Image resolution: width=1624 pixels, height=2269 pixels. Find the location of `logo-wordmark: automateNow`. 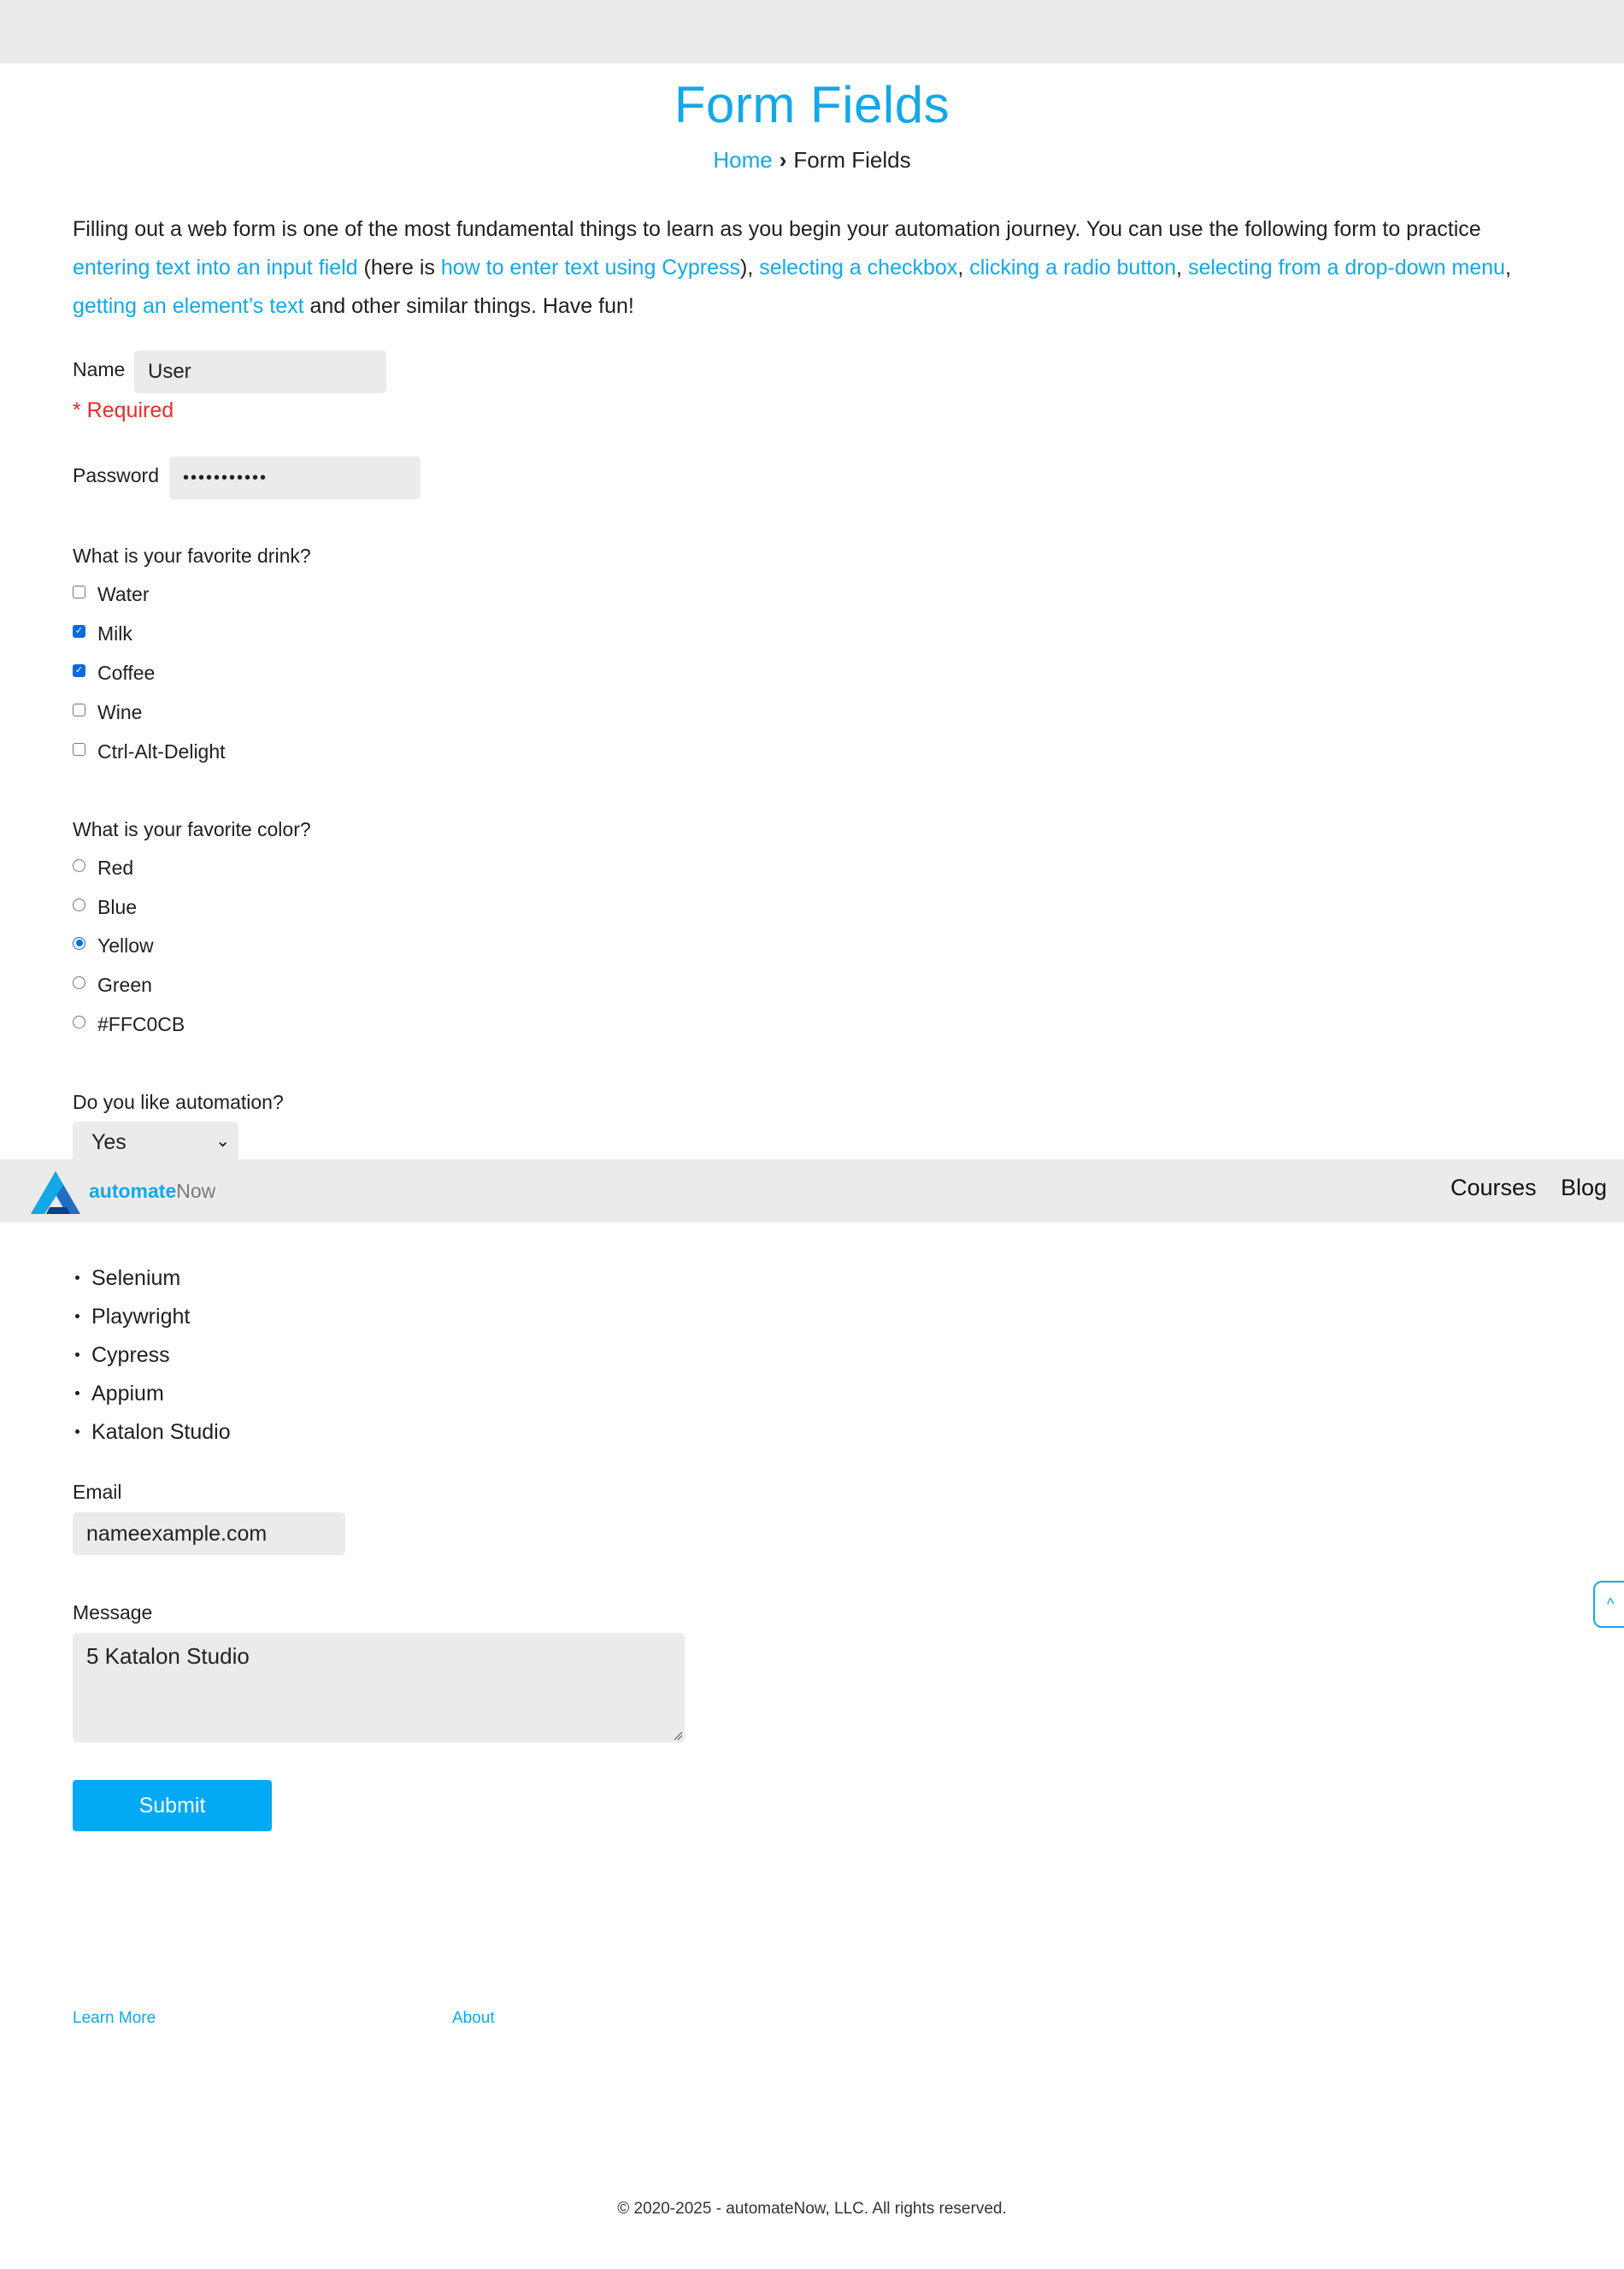

logo-wordmark: automateNow is located at coordinates (152, 1191).